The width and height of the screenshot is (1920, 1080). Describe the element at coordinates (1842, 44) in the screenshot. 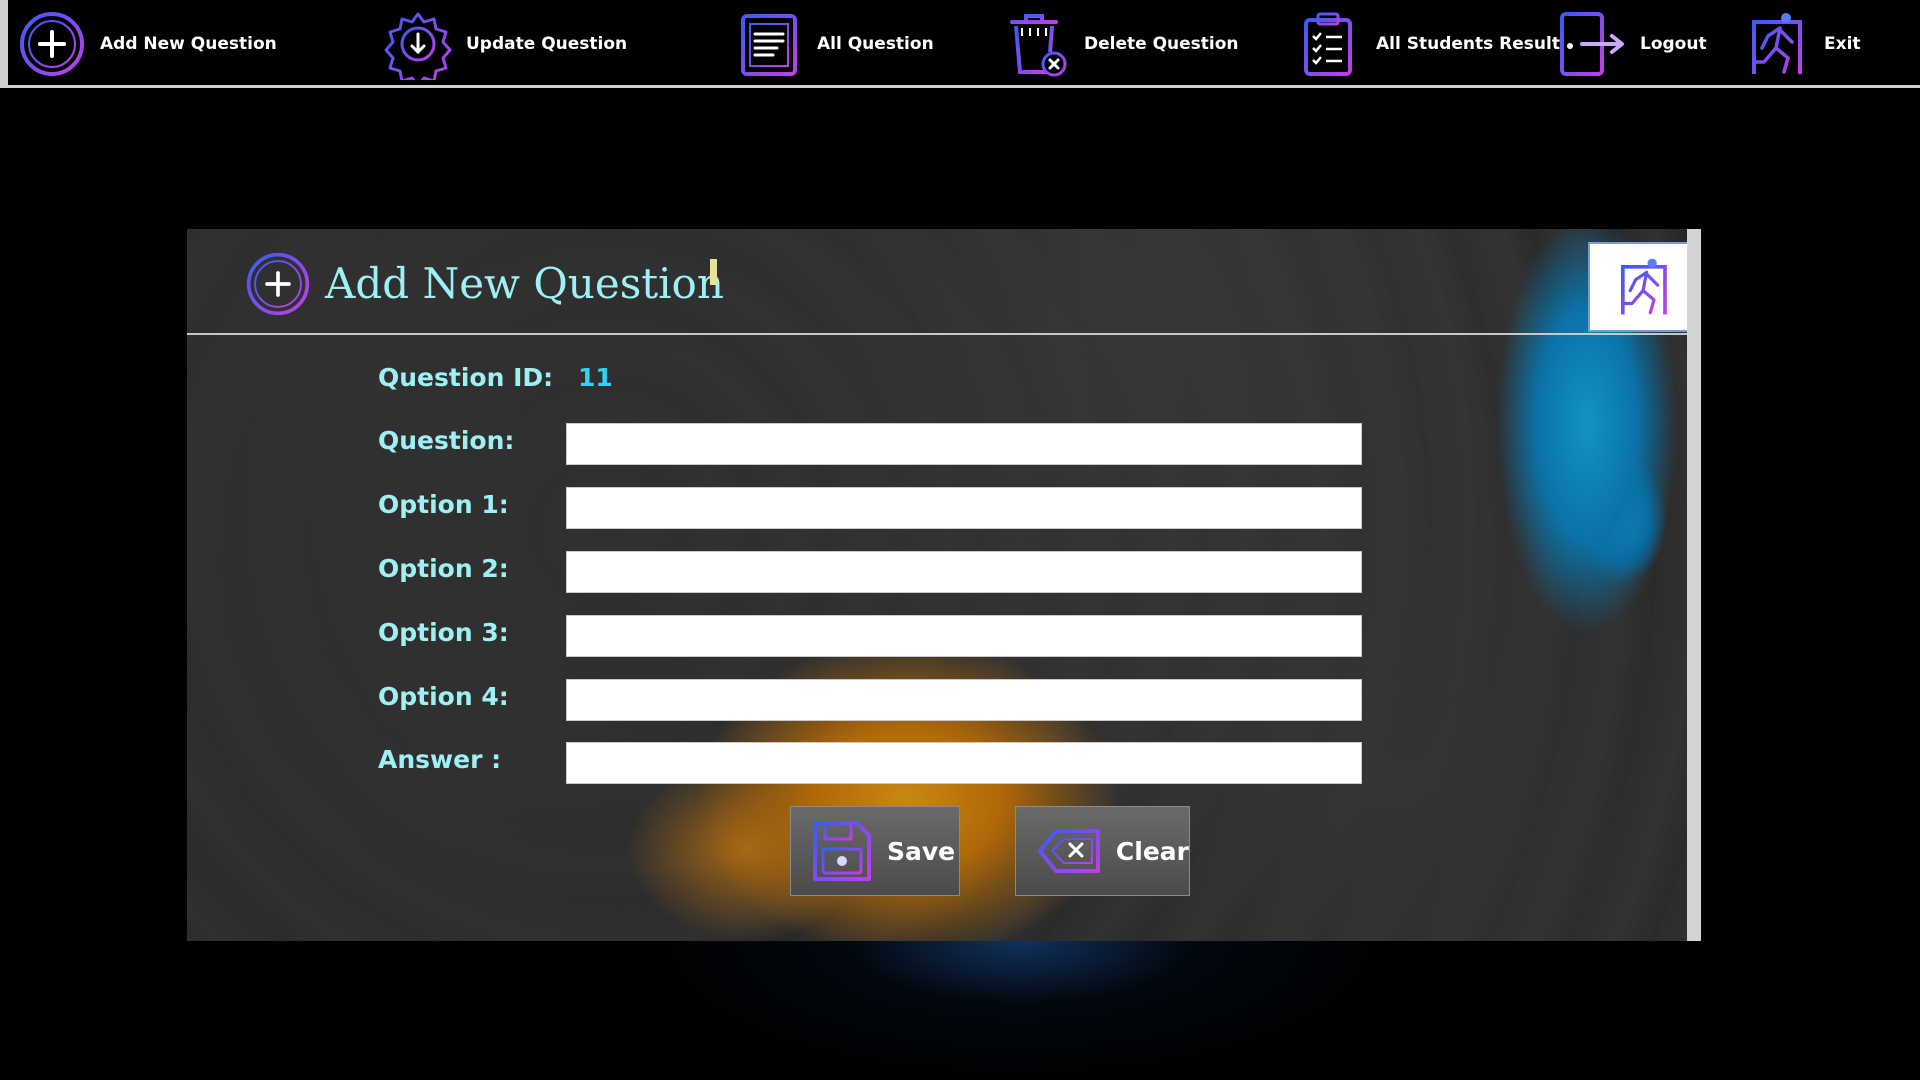

I see `toolbar-exit-label: Exit` at that location.